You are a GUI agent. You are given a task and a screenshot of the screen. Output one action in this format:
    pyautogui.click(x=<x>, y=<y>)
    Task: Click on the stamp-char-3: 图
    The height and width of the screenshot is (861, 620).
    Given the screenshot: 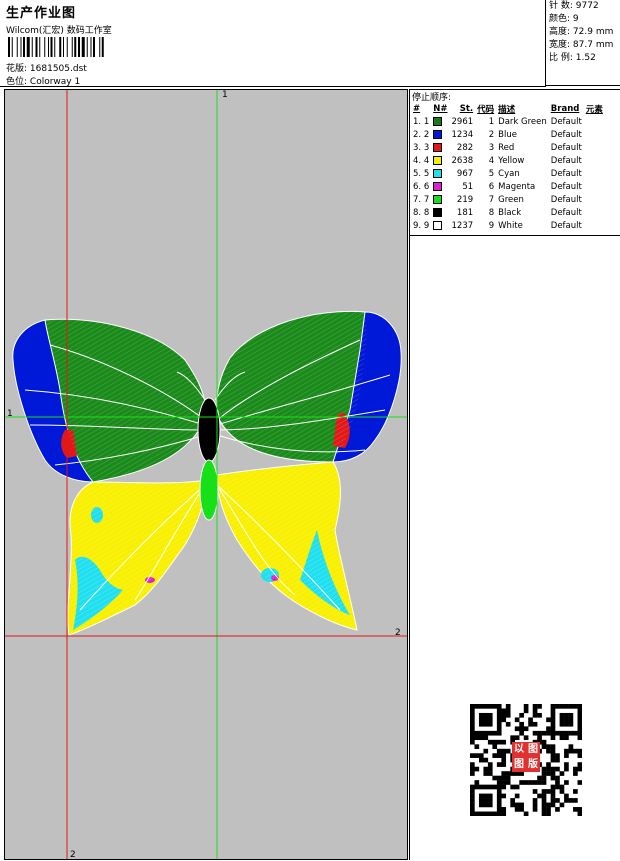 What is the action you would take?
    pyautogui.click(x=519, y=764)
    